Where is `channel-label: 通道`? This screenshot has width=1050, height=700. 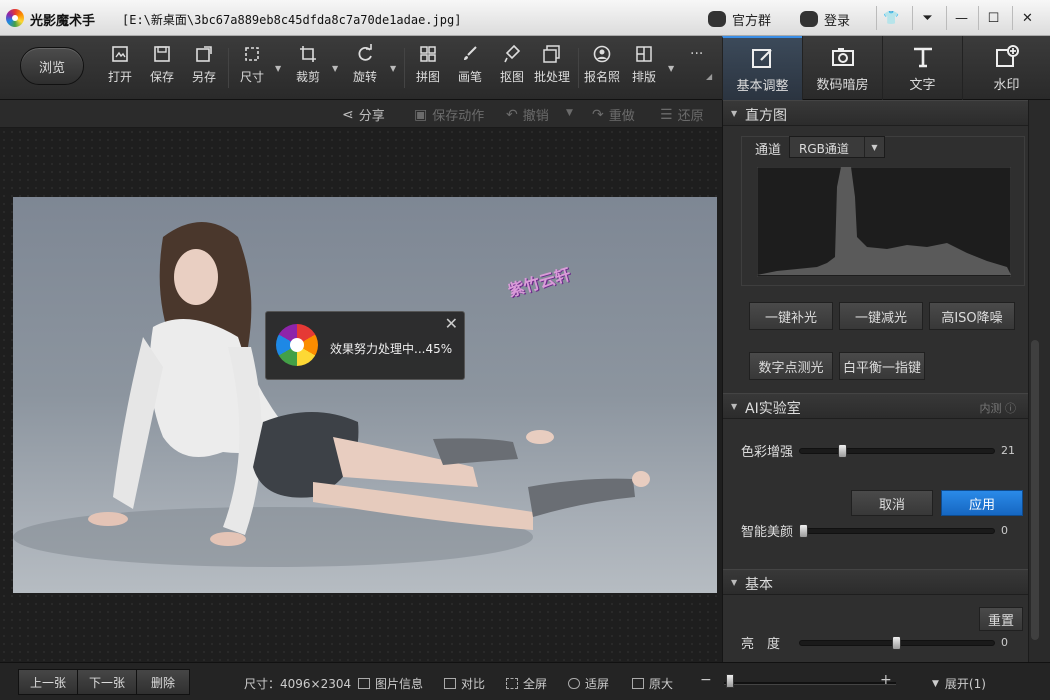
channel-label: 通道 is located at coordinates (768, 150).